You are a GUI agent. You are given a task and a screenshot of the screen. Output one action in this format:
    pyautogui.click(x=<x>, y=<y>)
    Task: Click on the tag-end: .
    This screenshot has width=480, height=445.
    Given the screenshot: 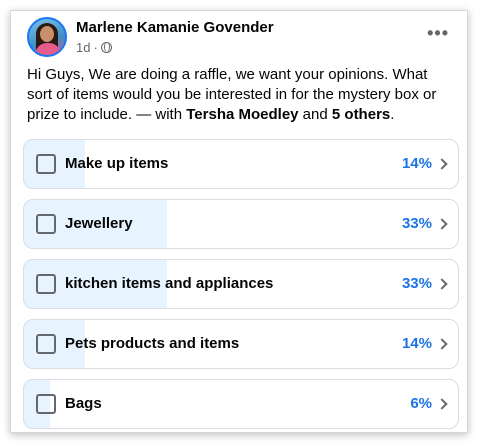 What is the action you would take?
    pyautogui.click(x=392, y=114)
    